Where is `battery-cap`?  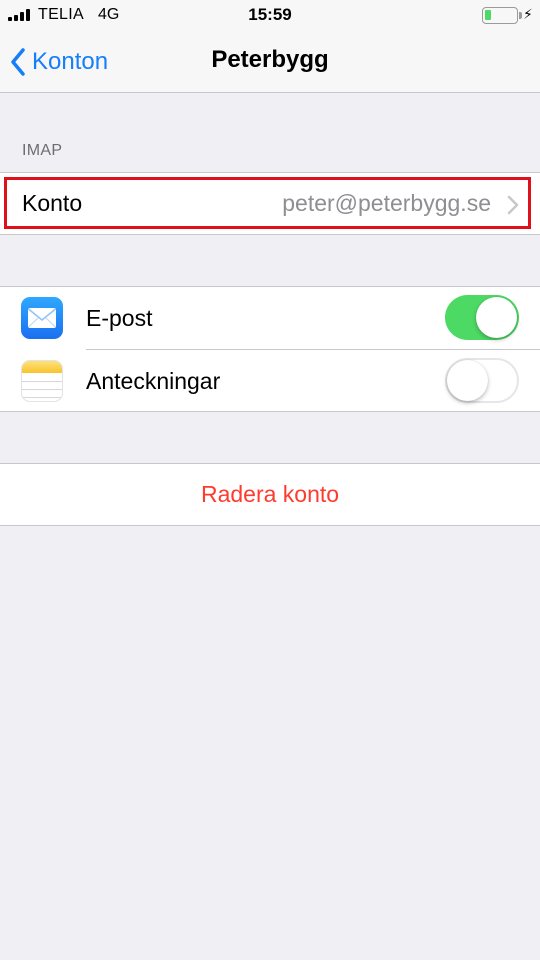 battery-cap is located at coordinates (520, 15).